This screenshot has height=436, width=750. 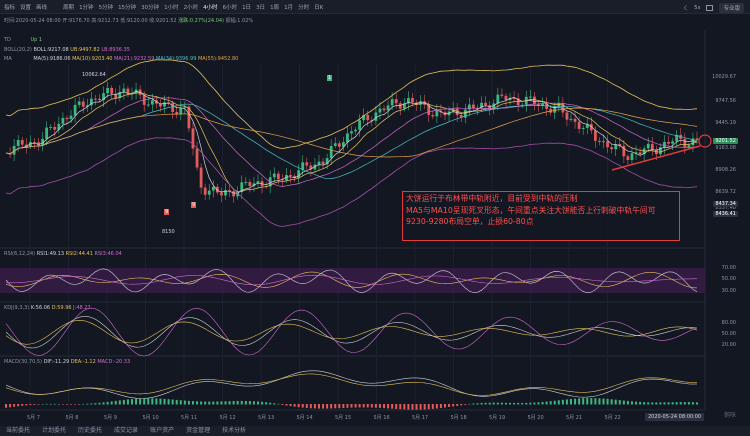 What do you see at coordinates (94, 75) in the screenshot?
I see `high-label: 10062.64` at bounding box center [94, 75].